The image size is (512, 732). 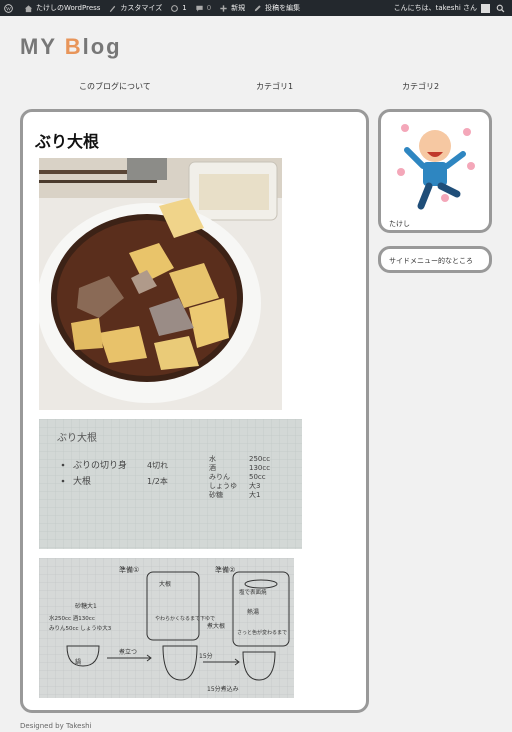 I want to click on nav-item-about: このブログについて, so click(x=115, y=86).